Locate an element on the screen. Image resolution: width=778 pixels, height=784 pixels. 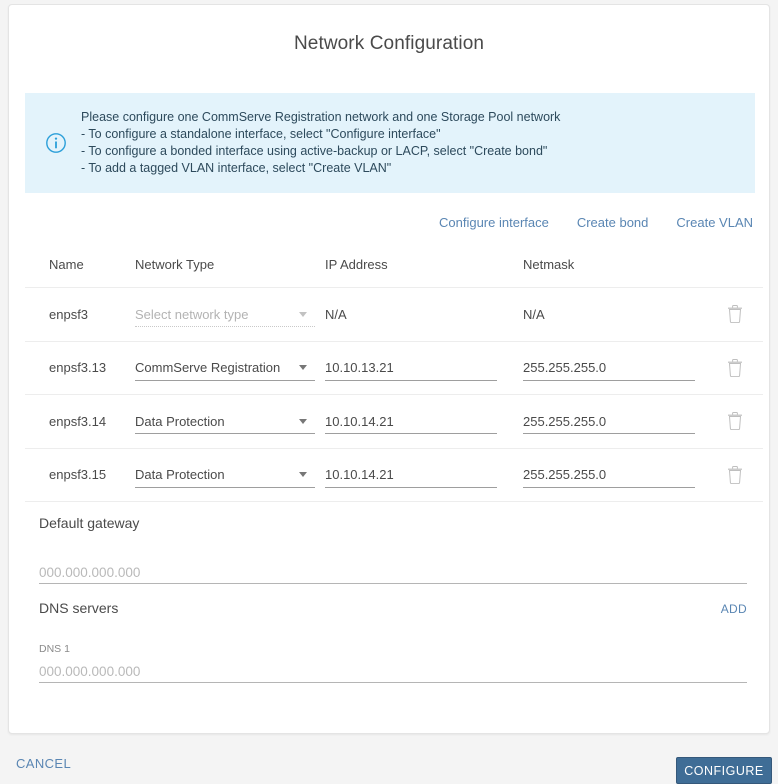
network-type-cell: CommServe Registration is located at coordinates (225, 368).